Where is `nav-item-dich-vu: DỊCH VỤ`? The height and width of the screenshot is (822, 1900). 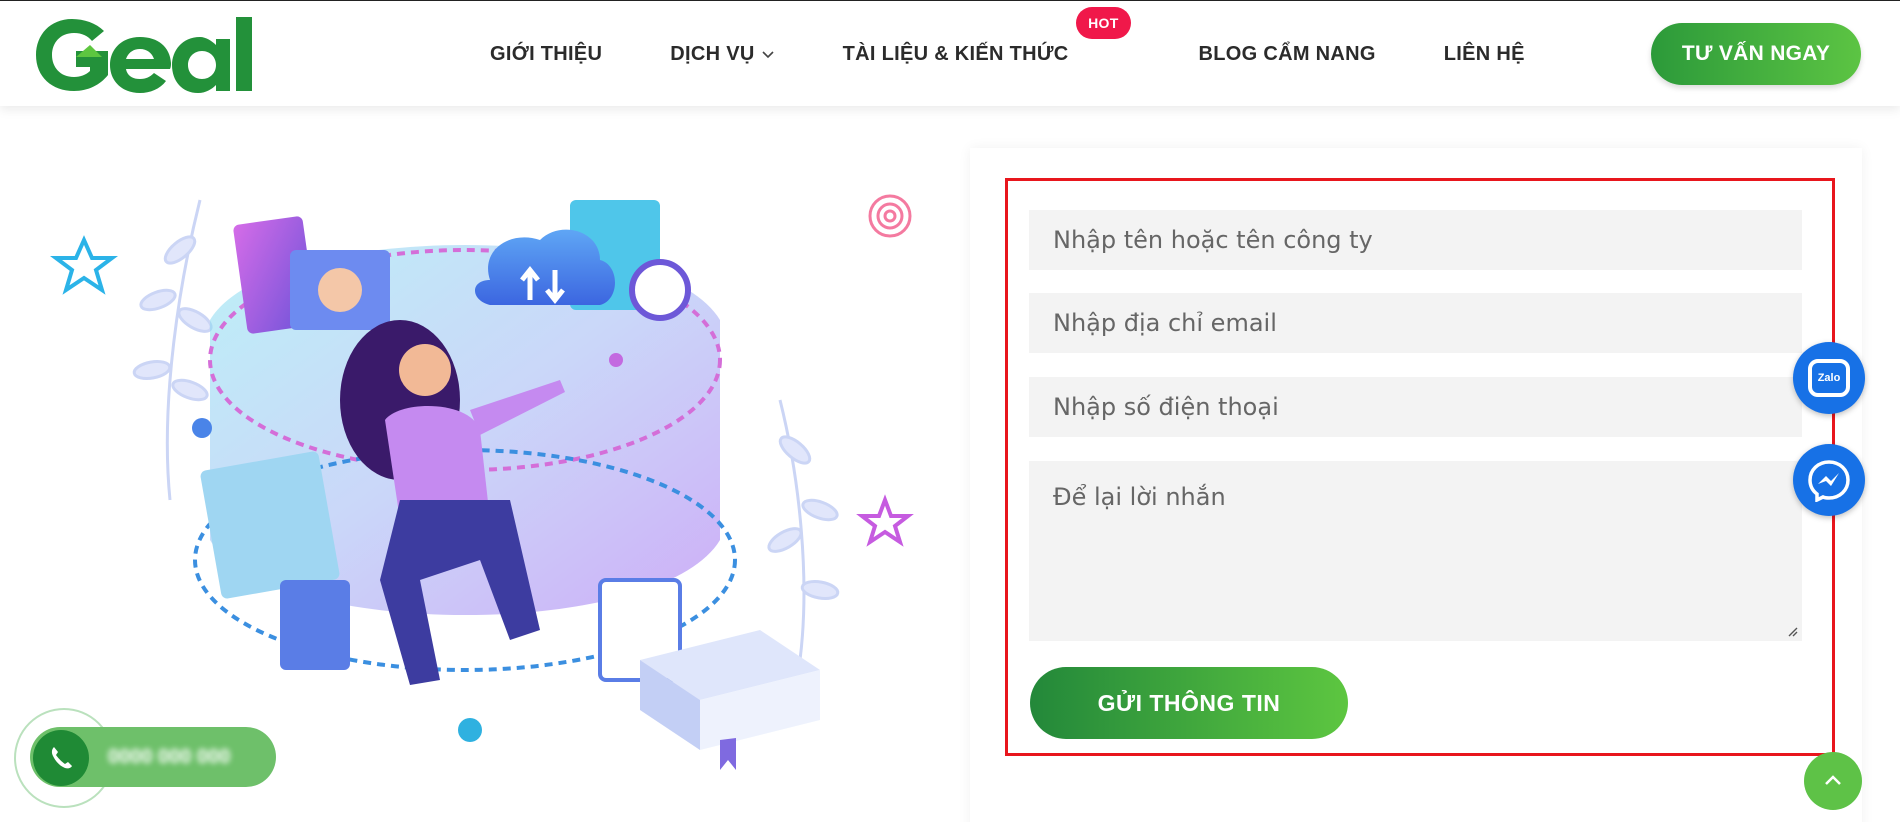 nav-item-dich-vu: DỊCH VỤ is located at coordinates (722, 54).